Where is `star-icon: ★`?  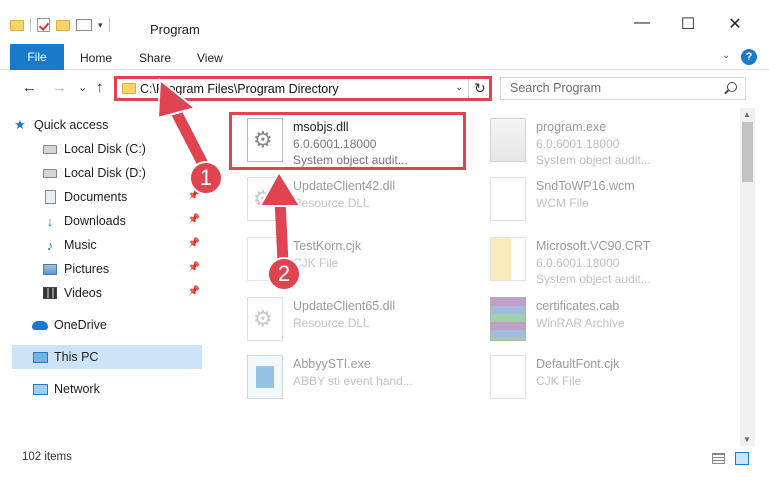
star-icon: ★ is located at coordinates (20, 124).